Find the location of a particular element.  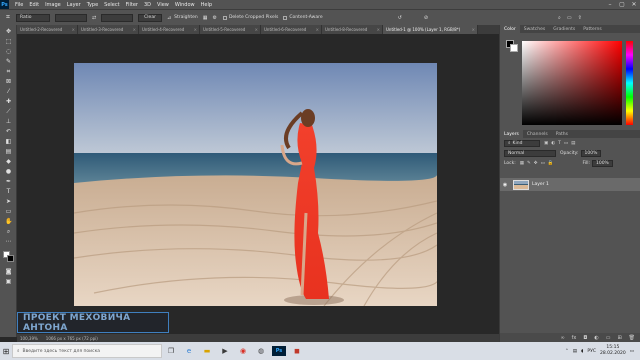

edge-icon: e is located at coordinates (189, 351).